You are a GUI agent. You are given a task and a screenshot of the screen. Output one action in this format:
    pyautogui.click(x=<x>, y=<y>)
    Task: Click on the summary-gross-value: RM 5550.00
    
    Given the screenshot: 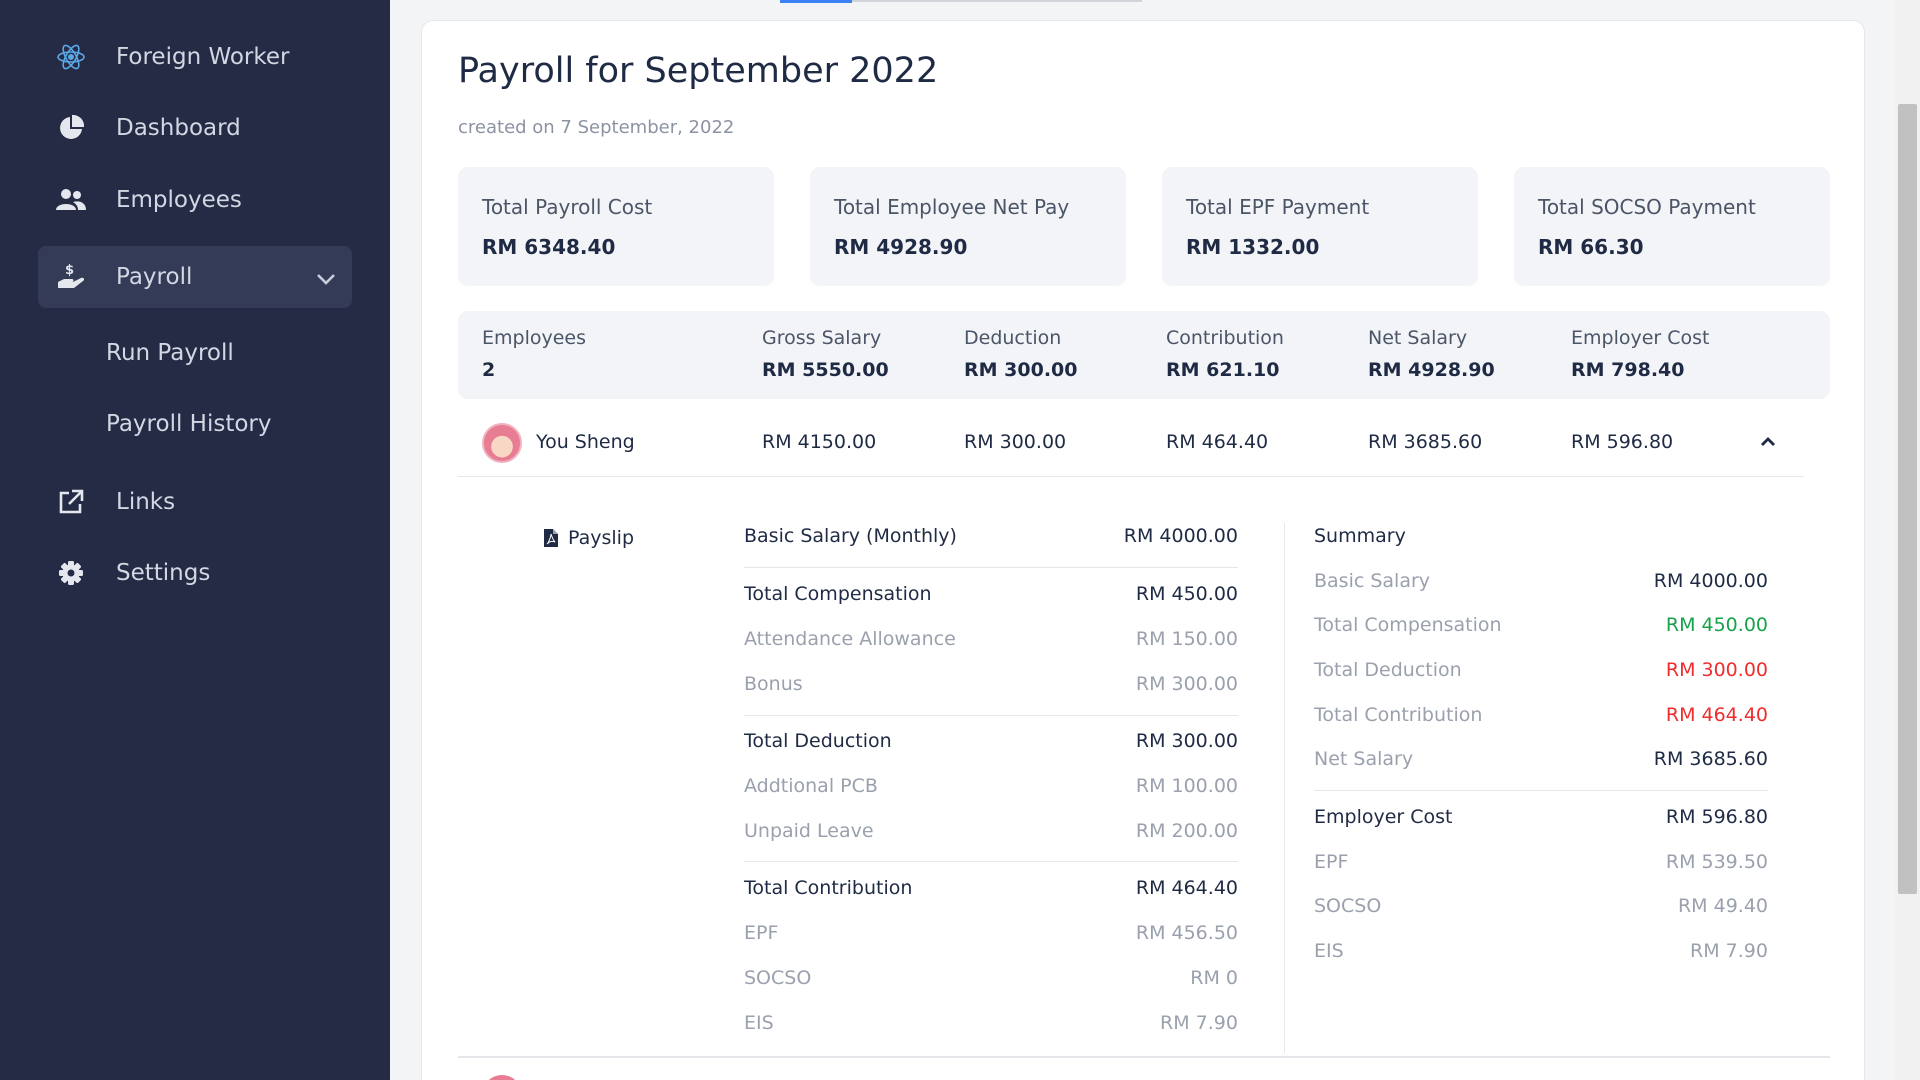 What is the action you would take?
    pyautogui.click(x=825, y=370)
    